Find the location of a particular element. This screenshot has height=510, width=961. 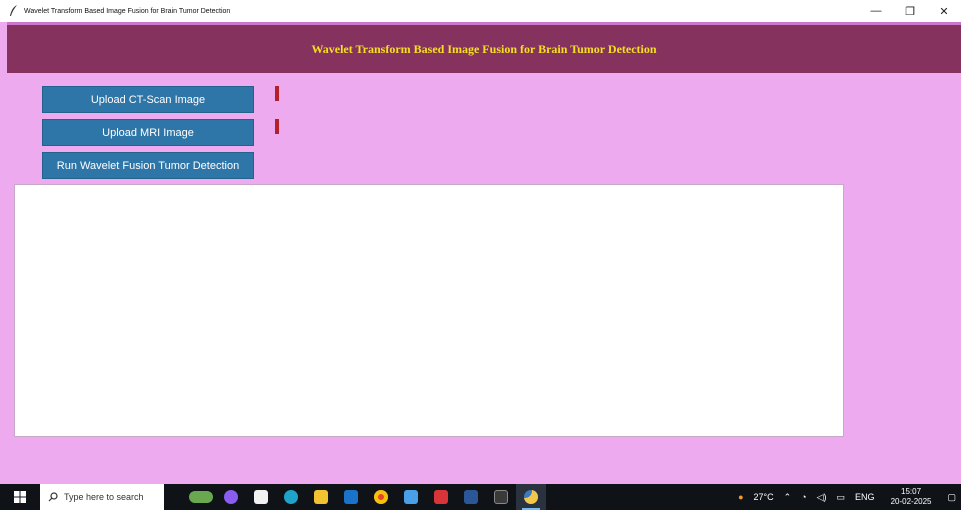

clock-time: 15:07 is located at coordinates (911, 491).